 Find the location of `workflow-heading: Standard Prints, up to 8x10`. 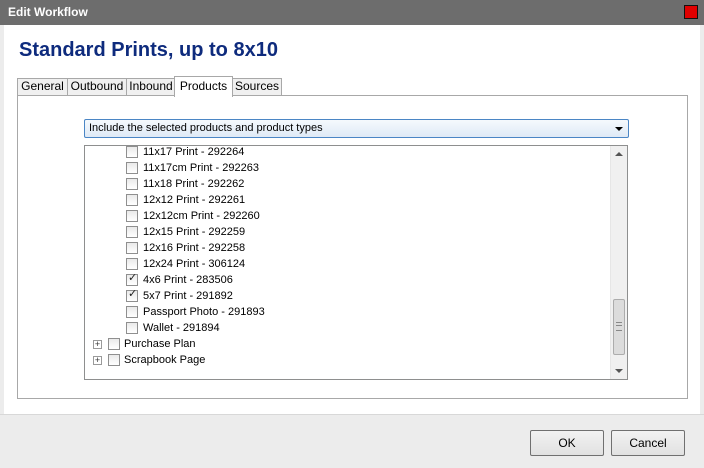

workflow-heading: Standard Prints, up to 8x10 is located at coordinates (148, 50).